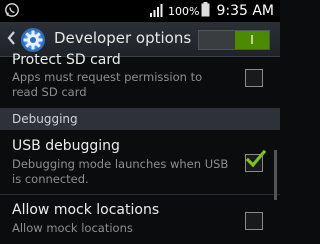 The image size is (320, 244). I want to click on usb-debugging-subtitle-line2: is connected., so click(50, 179).